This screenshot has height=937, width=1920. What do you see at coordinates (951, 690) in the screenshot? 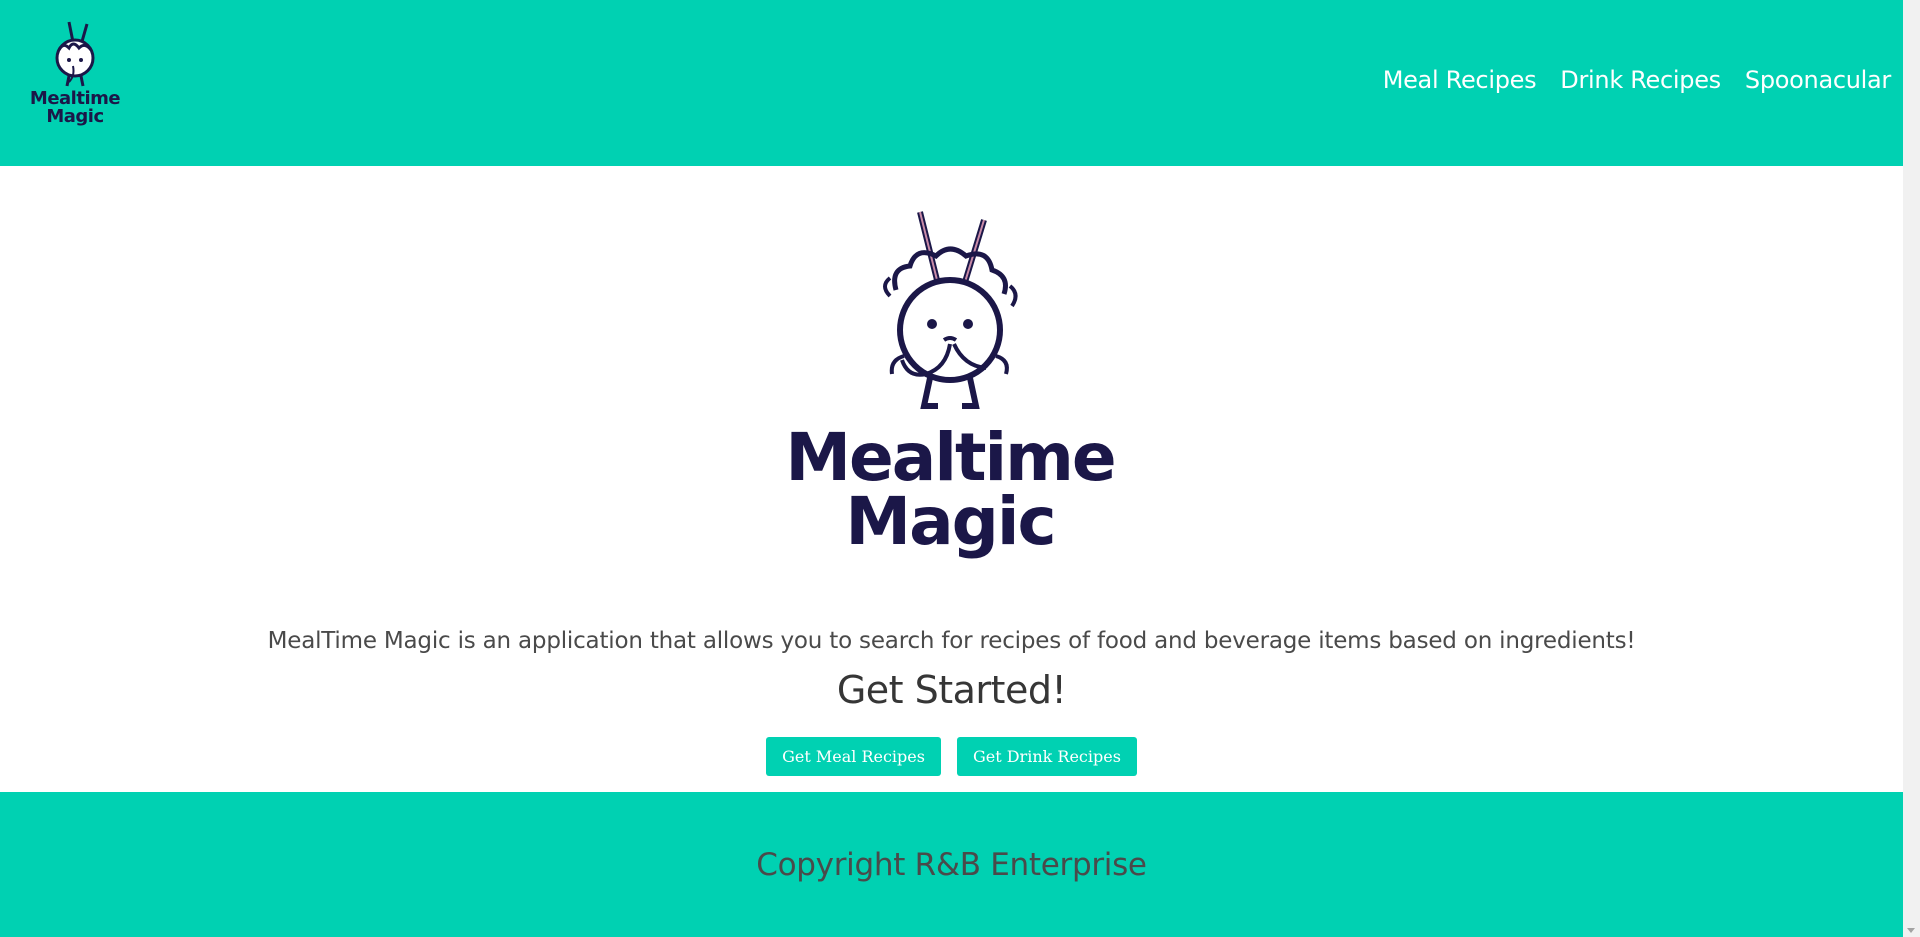
I see `get-started-heading: Get Started!` at bounding box center [951, 690].